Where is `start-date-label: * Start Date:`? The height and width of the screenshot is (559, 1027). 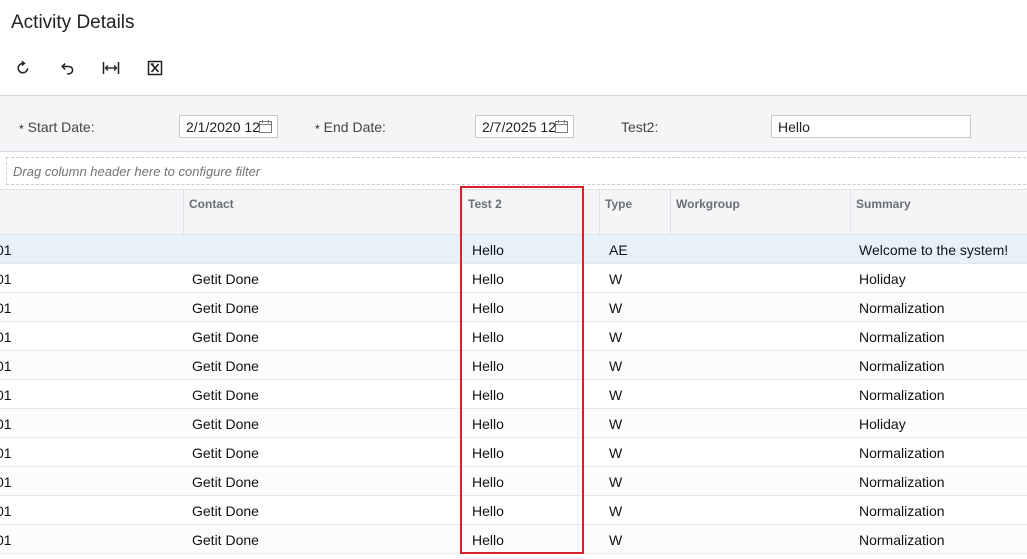
start-date-label: * Start Date: is located at coordinates (57, 127).